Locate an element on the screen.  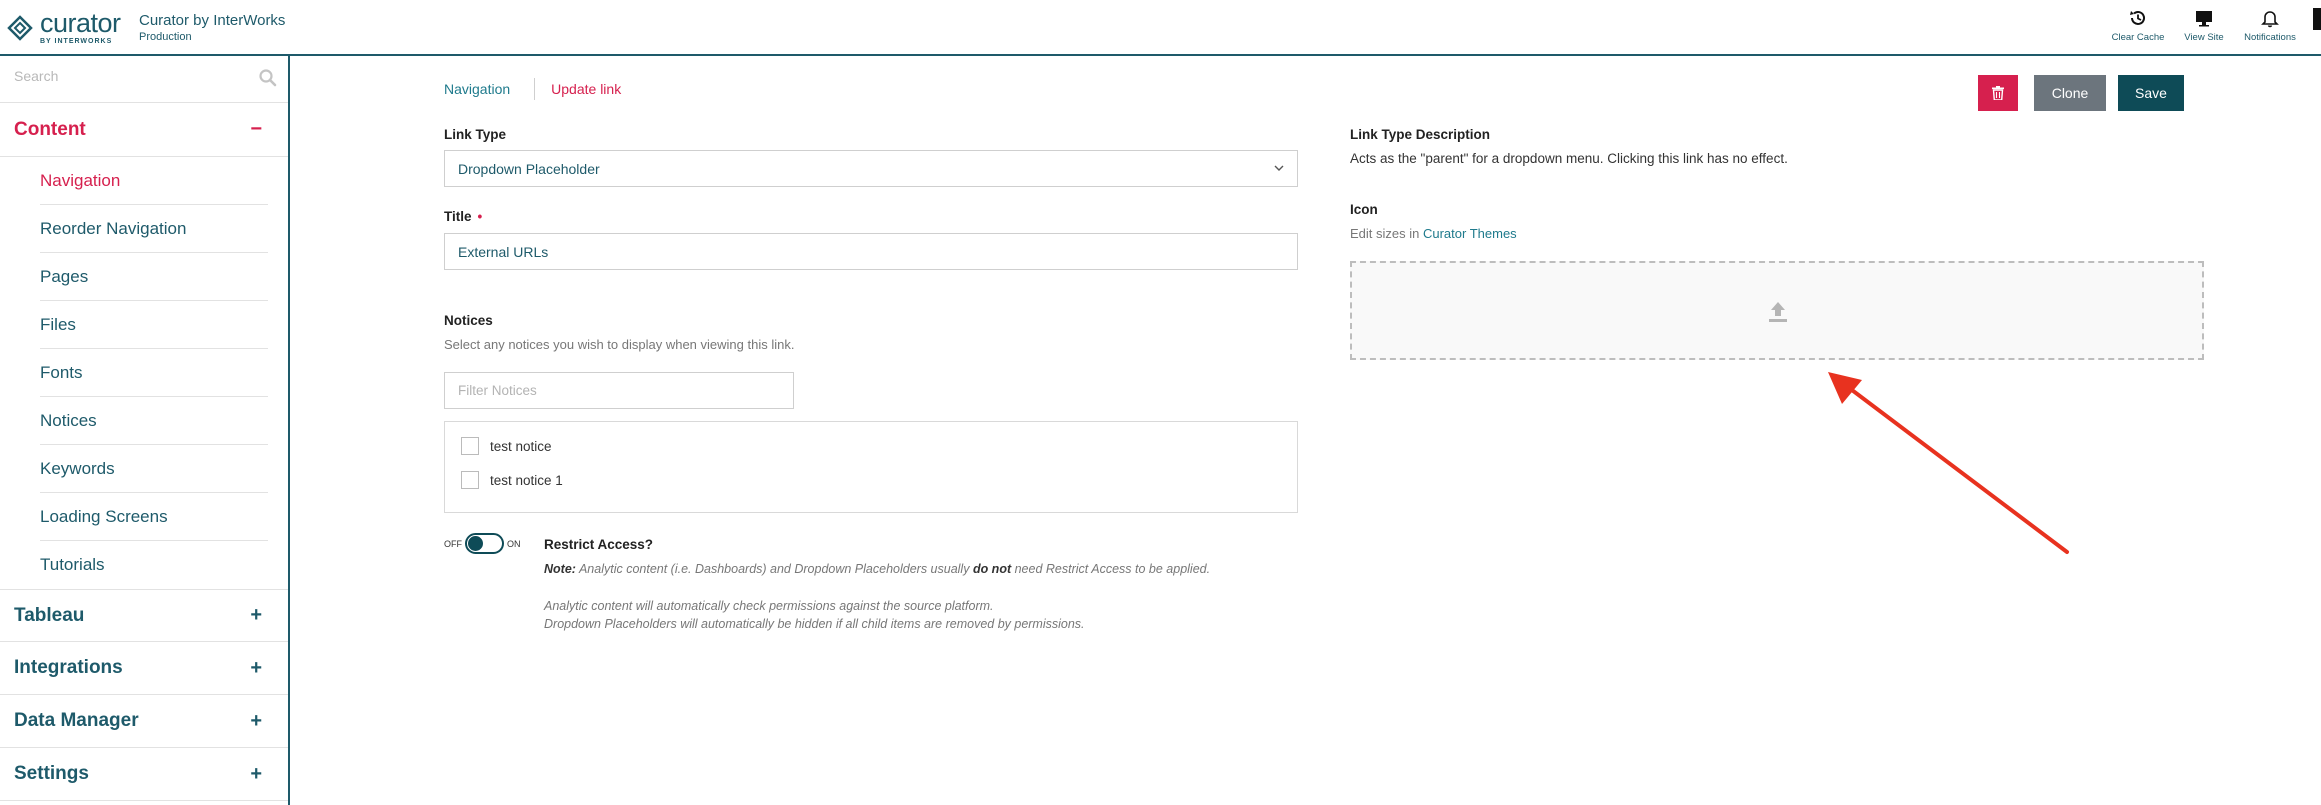
sidebar-section-tableau: Tableau + is located at coordinates (144, 615).